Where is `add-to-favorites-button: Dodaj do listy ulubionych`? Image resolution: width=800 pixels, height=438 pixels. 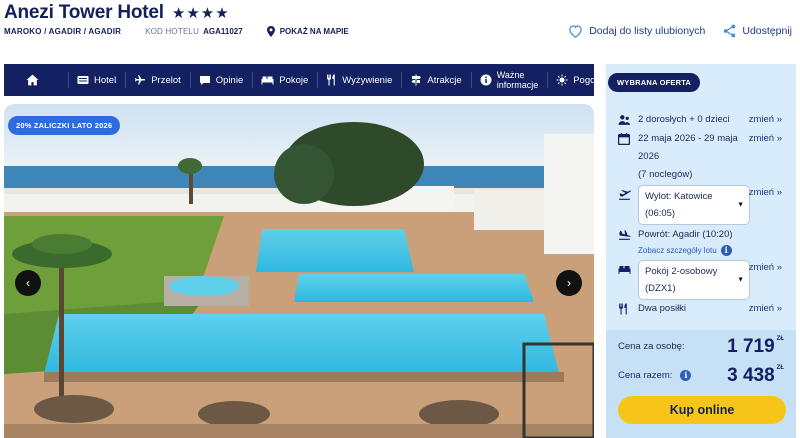
add-to-favorites-button: Dodaj do listy ulubionych is located at coordinates (636, 31).